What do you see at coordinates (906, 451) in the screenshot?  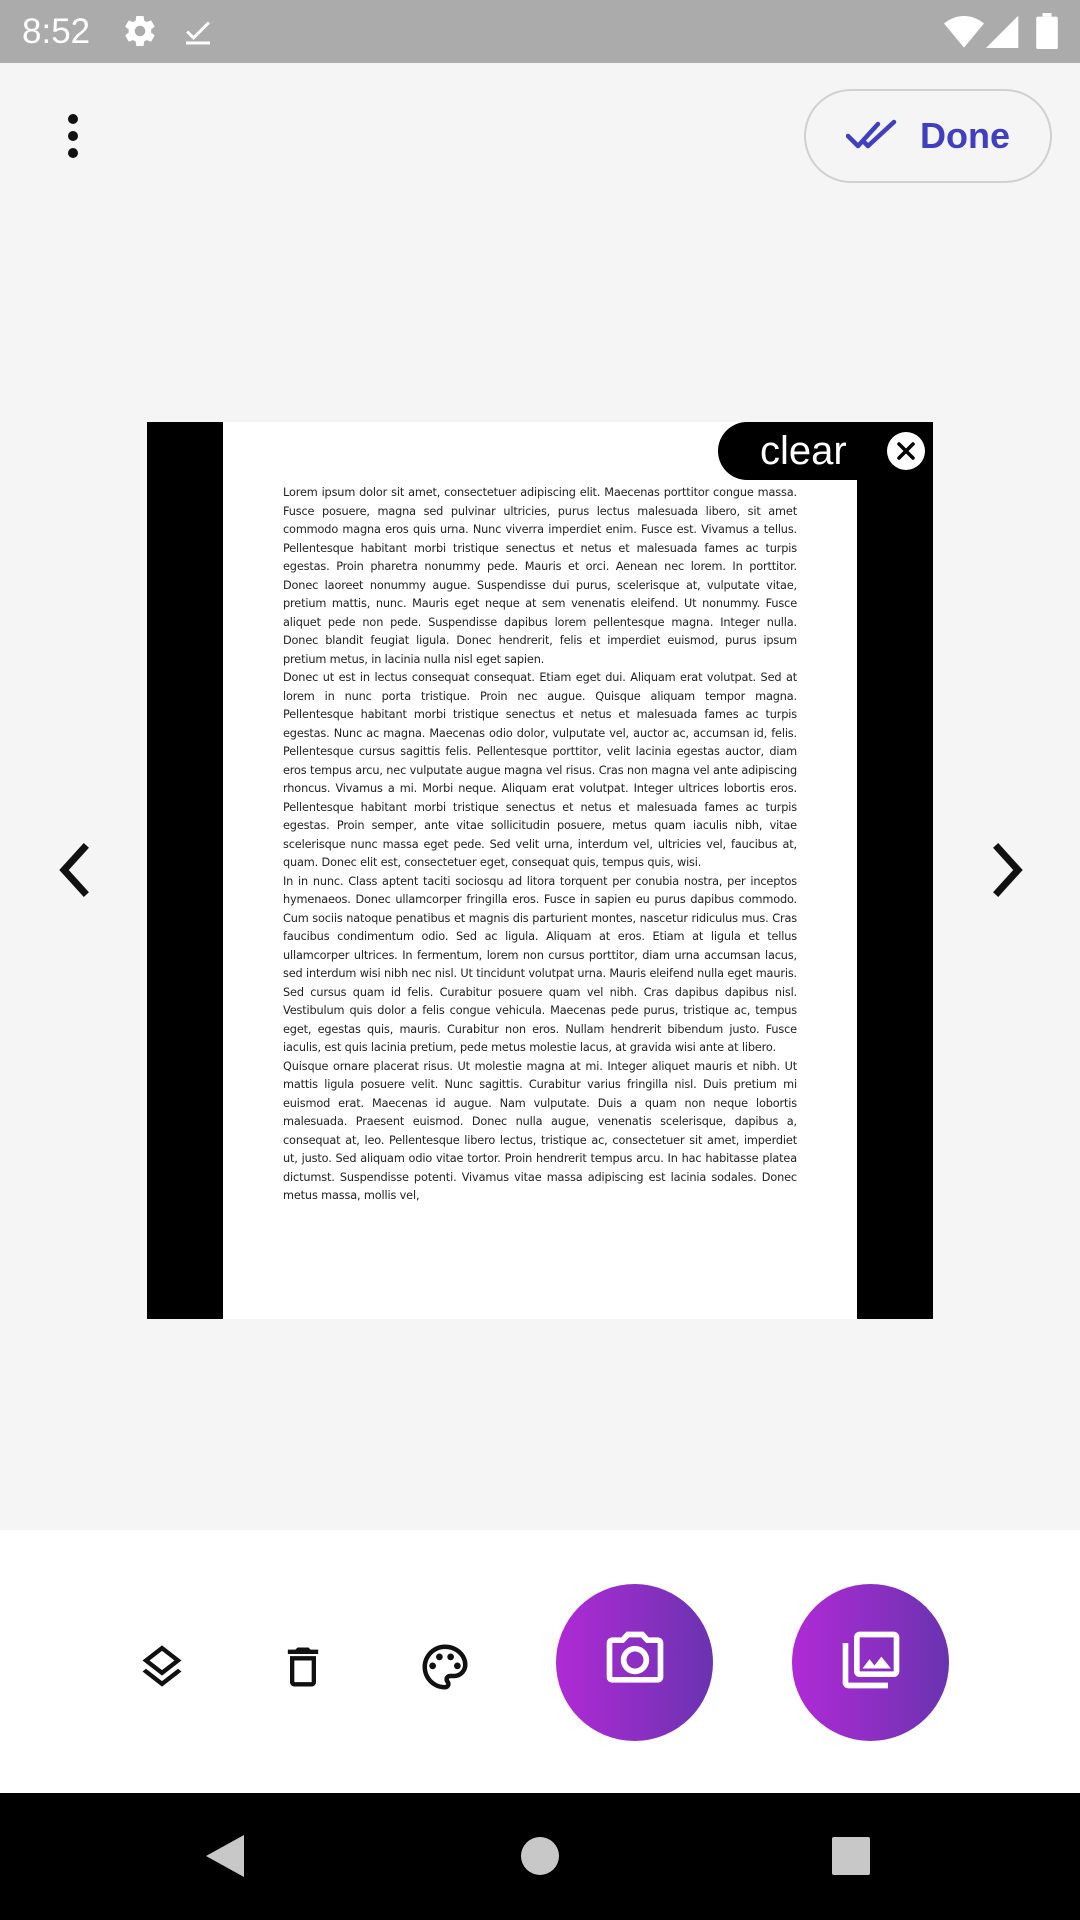 I see `close-circle-icon` at bounding box center [906, 451].